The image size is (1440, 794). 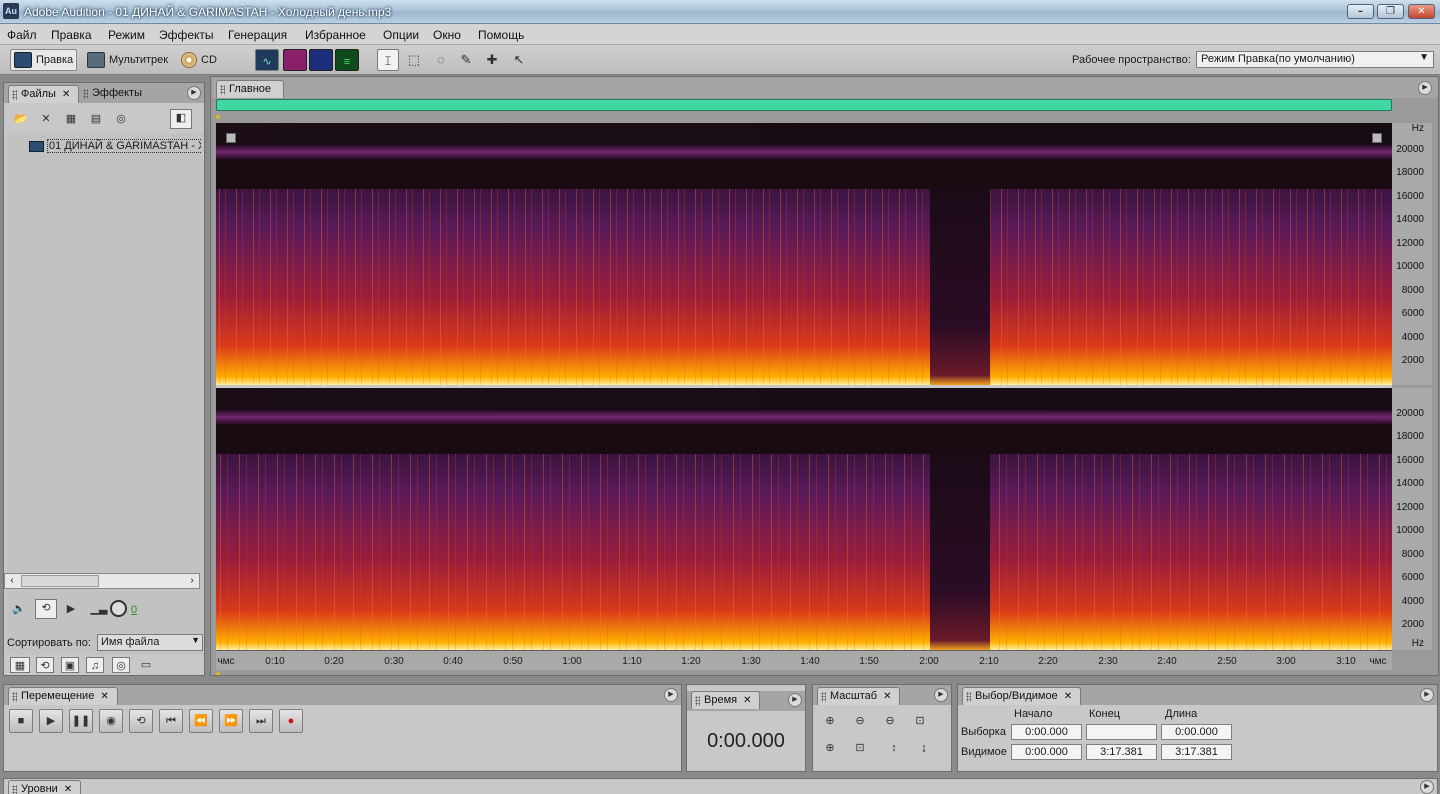 What do you see at coordinates (141, 721) in the screenshot?
I see `loop-play-button: ⟲` at bounding box center [141, 721].